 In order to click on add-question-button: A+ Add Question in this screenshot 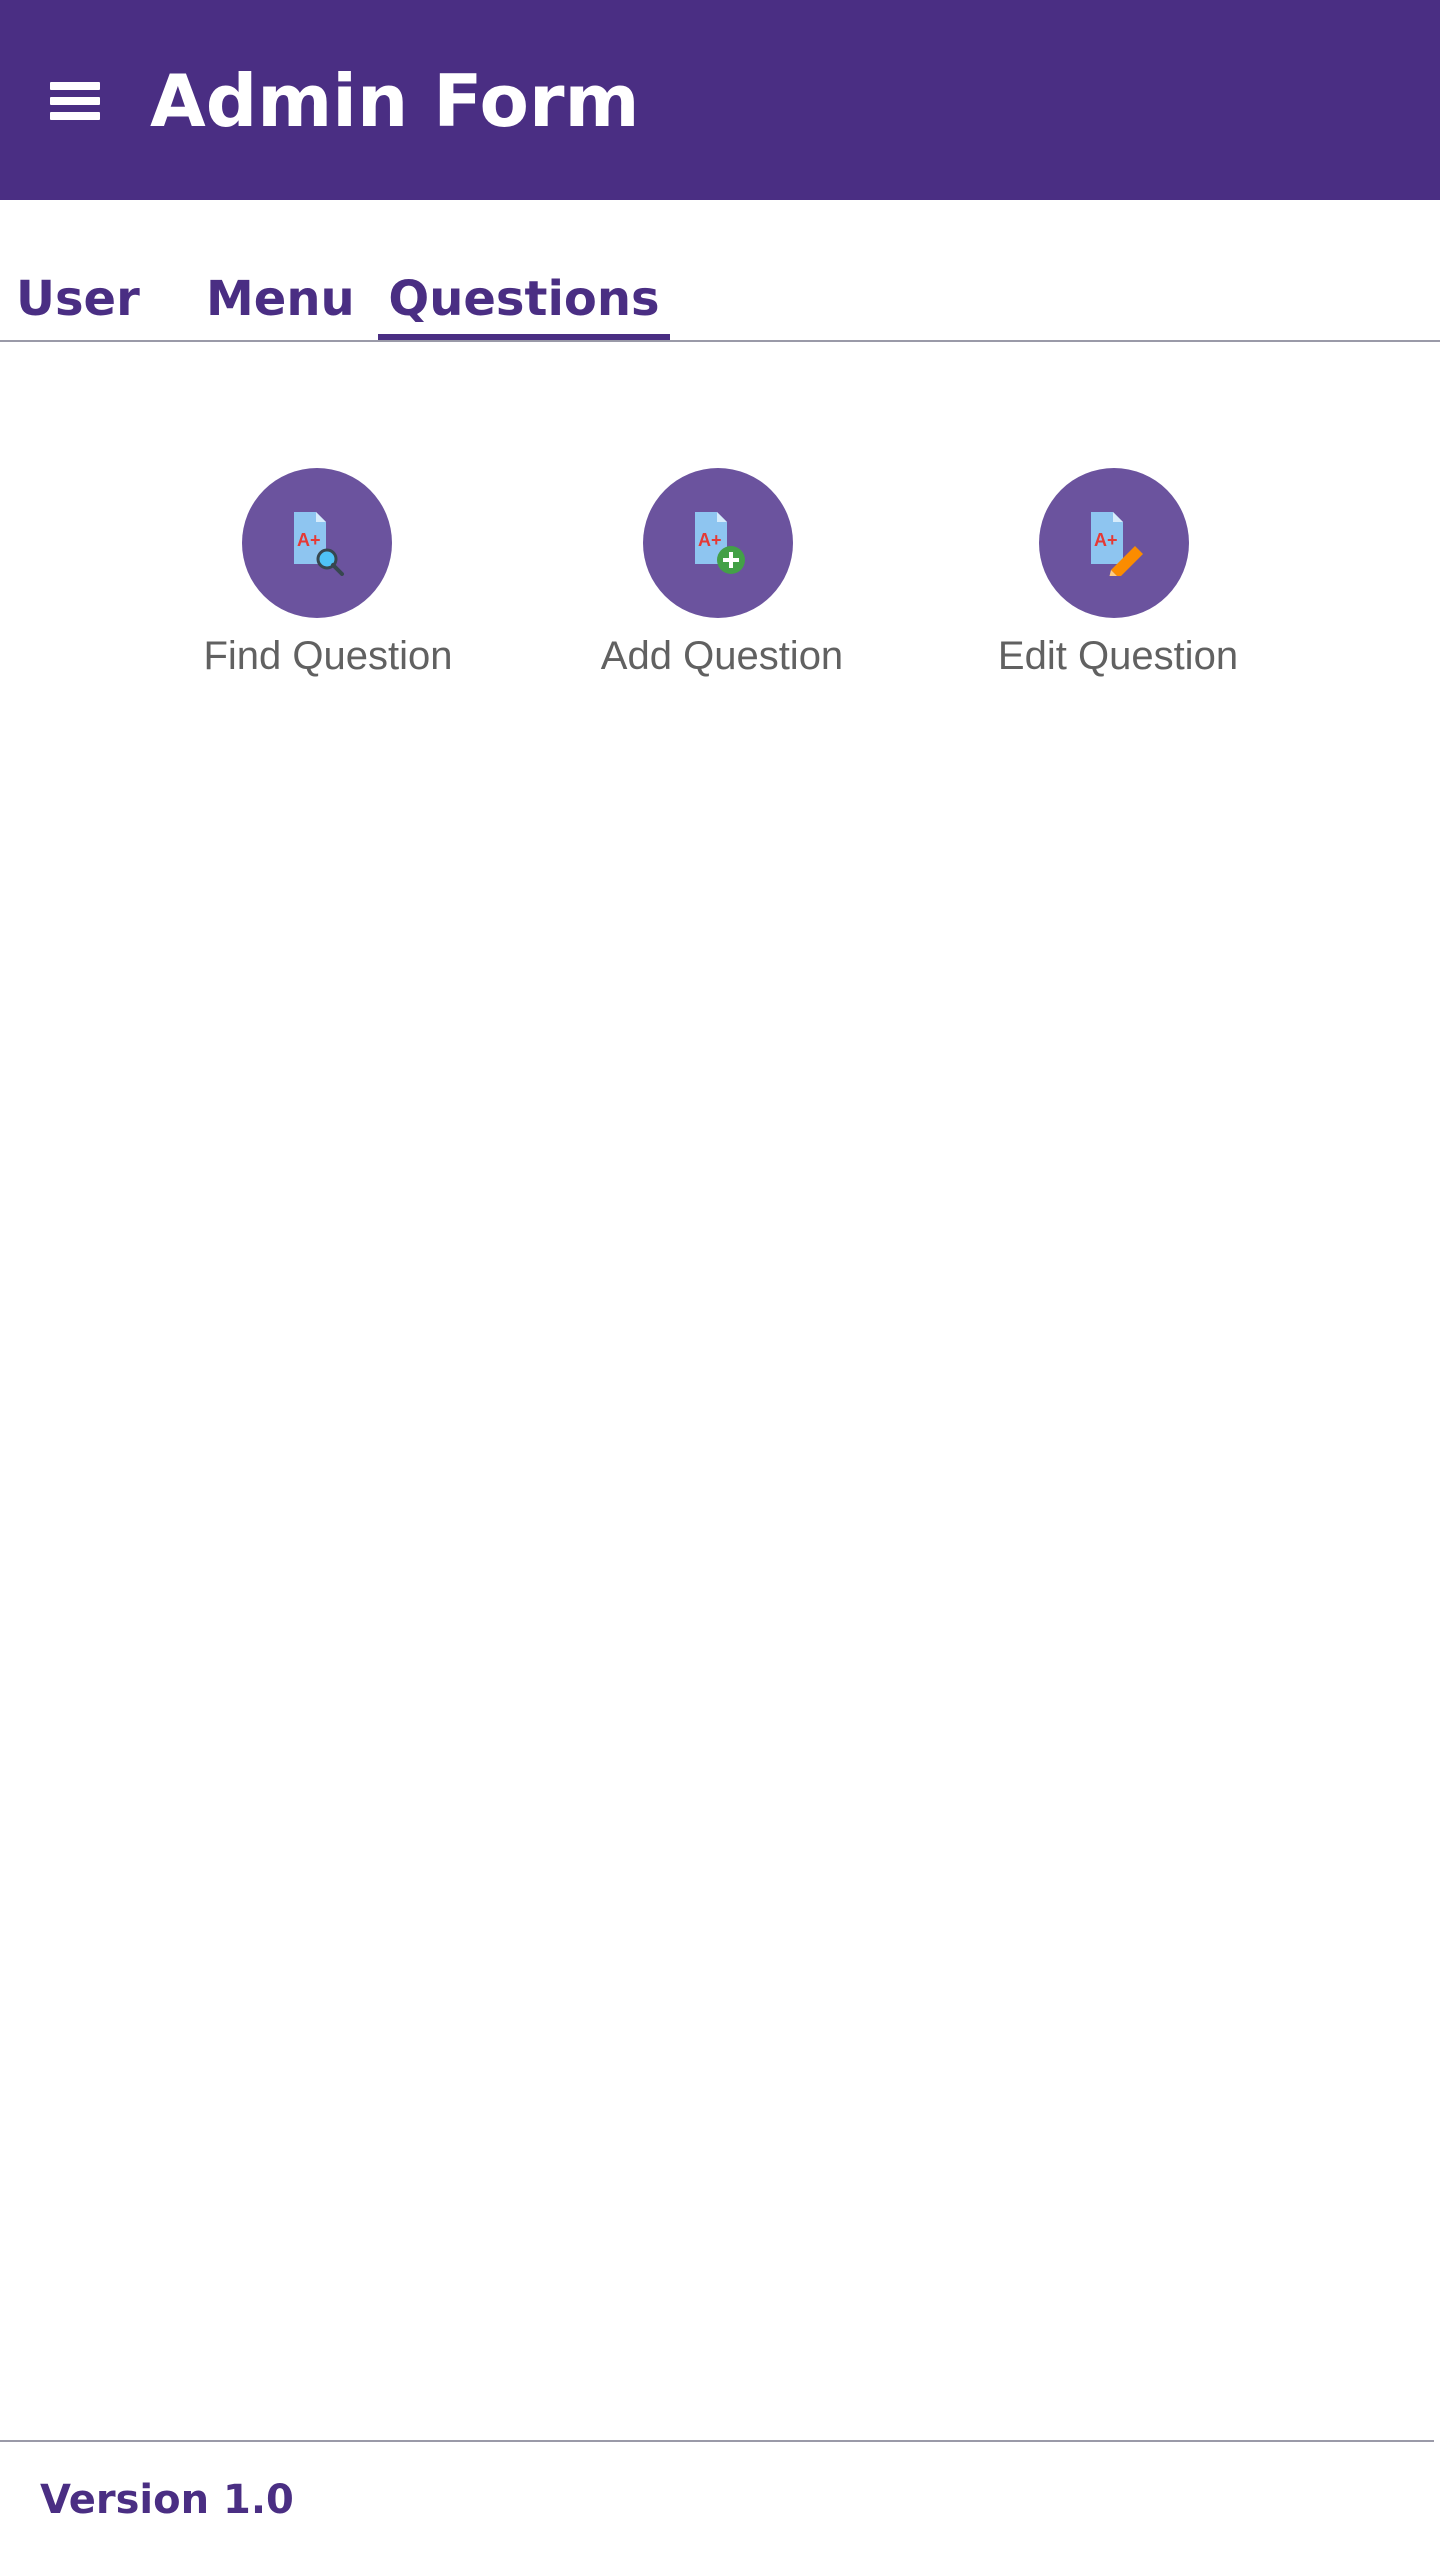, I will do `click(722, 578)`.